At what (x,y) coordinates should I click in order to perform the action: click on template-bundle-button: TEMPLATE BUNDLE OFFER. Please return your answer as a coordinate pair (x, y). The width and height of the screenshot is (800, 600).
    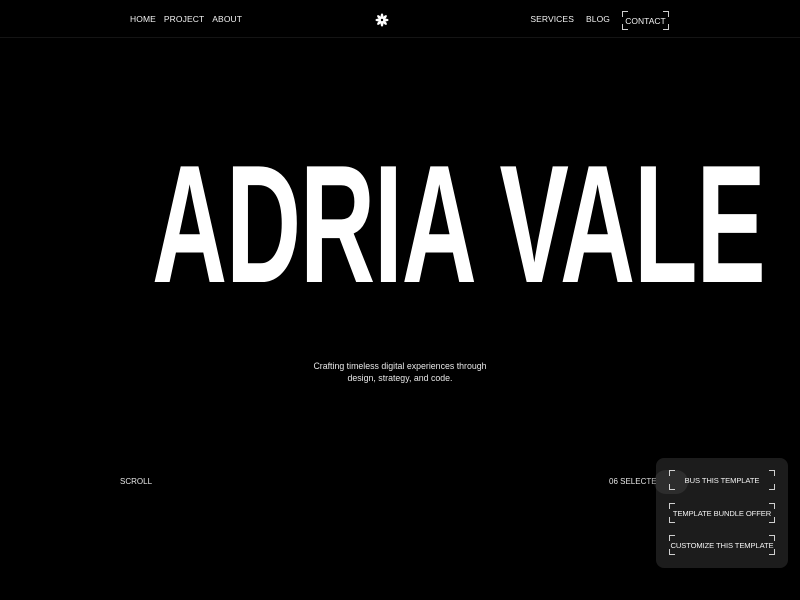
    Looking at the image, I should click on (722, 513).